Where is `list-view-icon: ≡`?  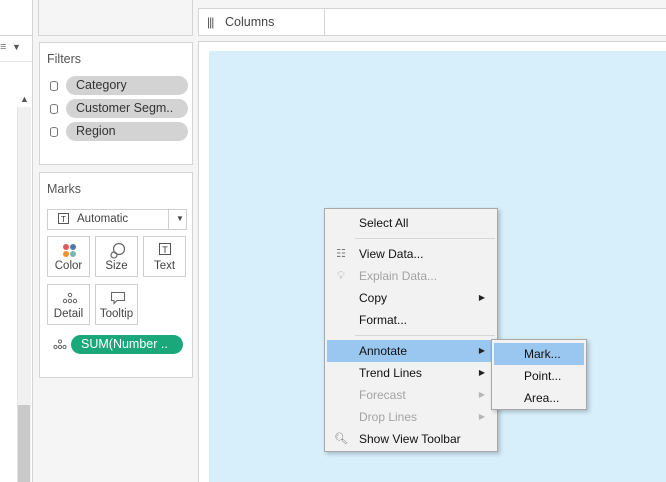
list-view-icon: ≡ is located at coordinates (3, 47).